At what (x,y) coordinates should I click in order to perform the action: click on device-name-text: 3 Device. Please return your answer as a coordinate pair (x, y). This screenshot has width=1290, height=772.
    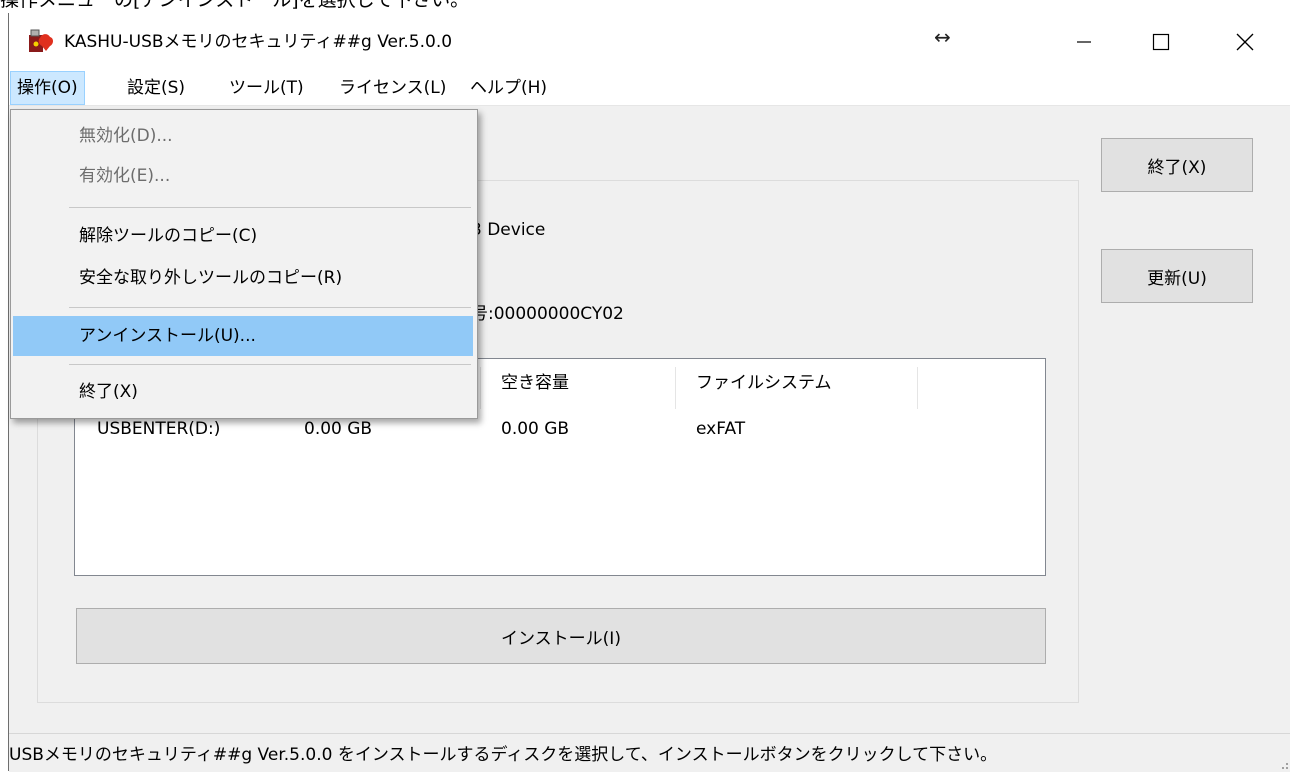
    Looking at the image, I should click on (508, 230).